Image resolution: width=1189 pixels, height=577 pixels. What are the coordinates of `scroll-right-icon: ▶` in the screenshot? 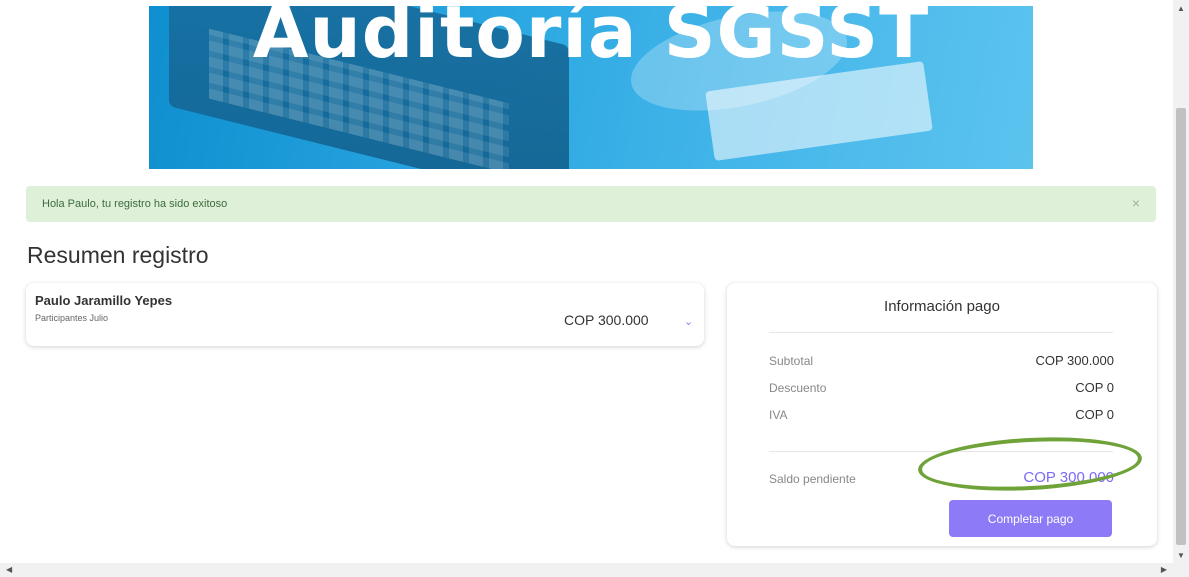 It's located at (1164, 569).